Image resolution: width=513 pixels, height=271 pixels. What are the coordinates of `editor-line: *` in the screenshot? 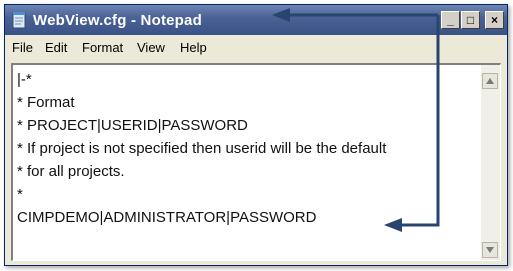 It's located at (20, 194).